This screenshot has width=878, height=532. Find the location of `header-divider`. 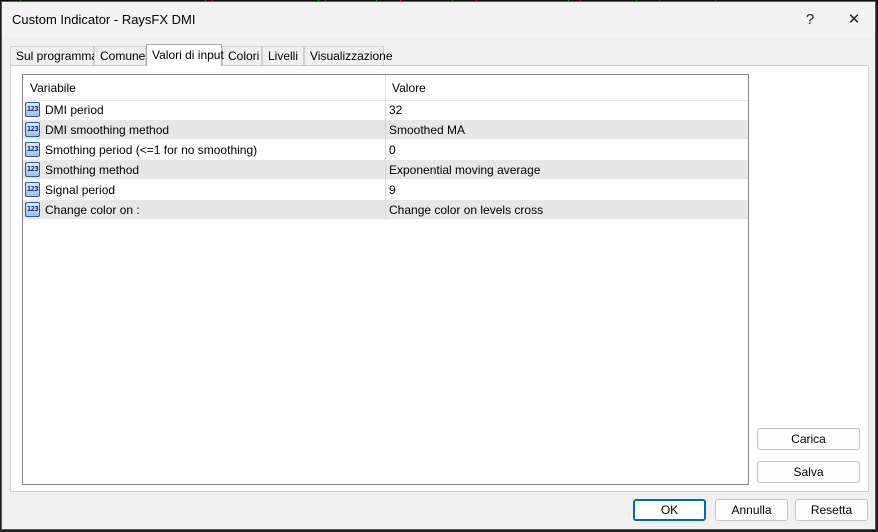

header-divider is located at coordinates (385, 87).